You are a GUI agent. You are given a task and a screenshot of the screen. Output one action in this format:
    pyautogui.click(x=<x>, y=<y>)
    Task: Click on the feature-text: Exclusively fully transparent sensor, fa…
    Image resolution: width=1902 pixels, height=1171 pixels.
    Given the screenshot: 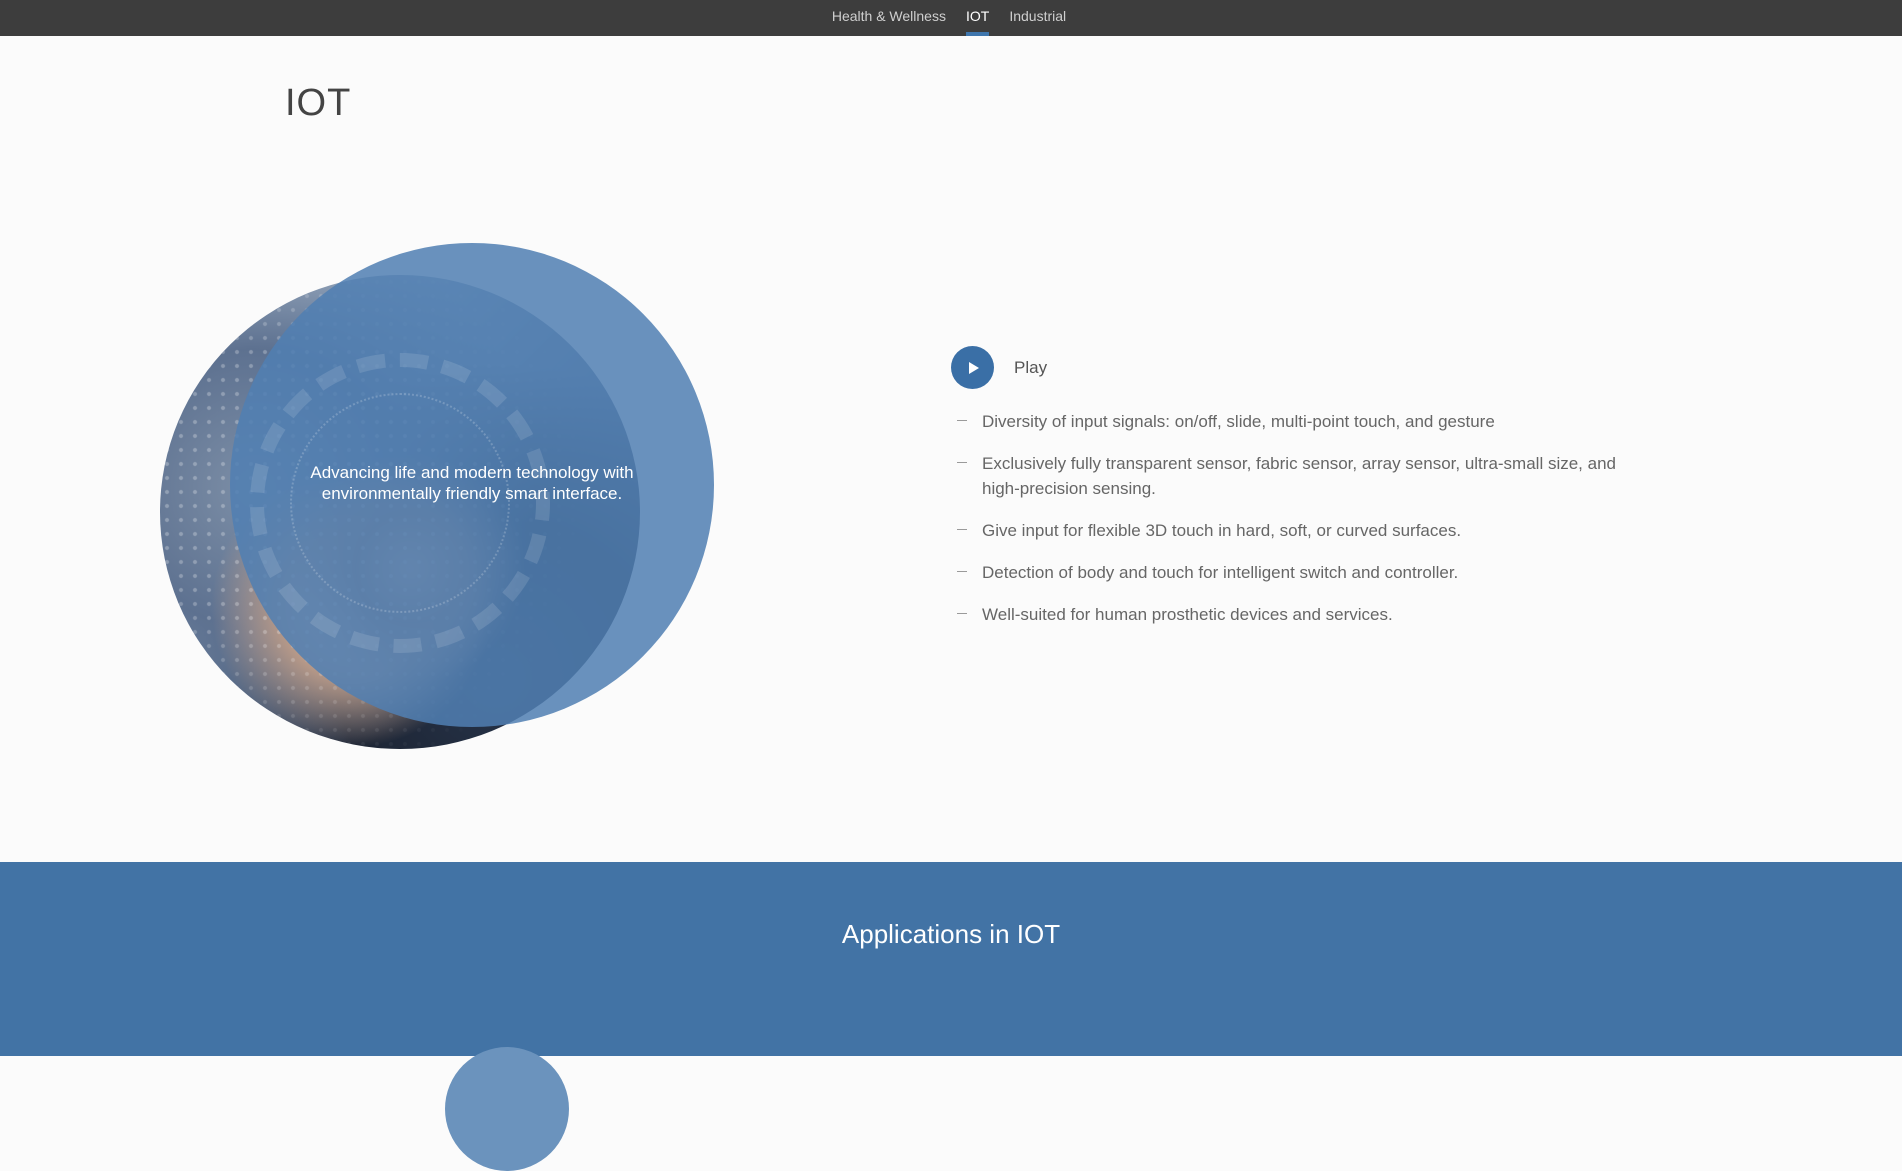 What is the action you would take?
    pyautogui.click(x=1299, y=476)
    